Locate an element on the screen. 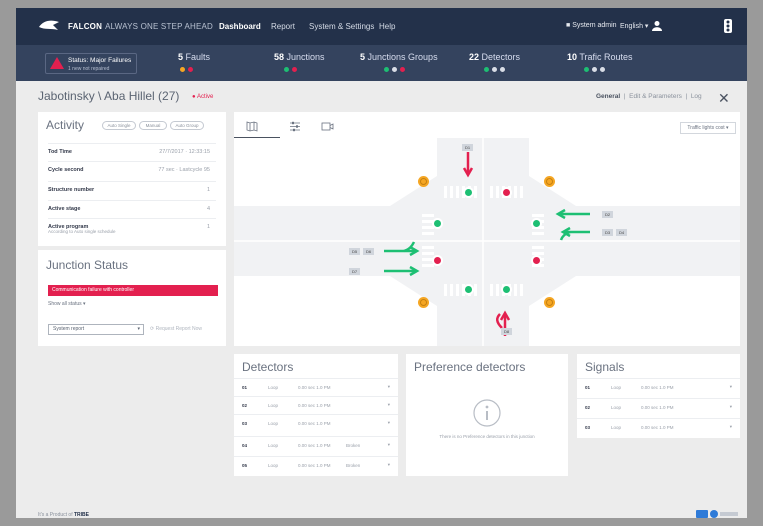  nav-report: Report is located at coordinates (283, 26).